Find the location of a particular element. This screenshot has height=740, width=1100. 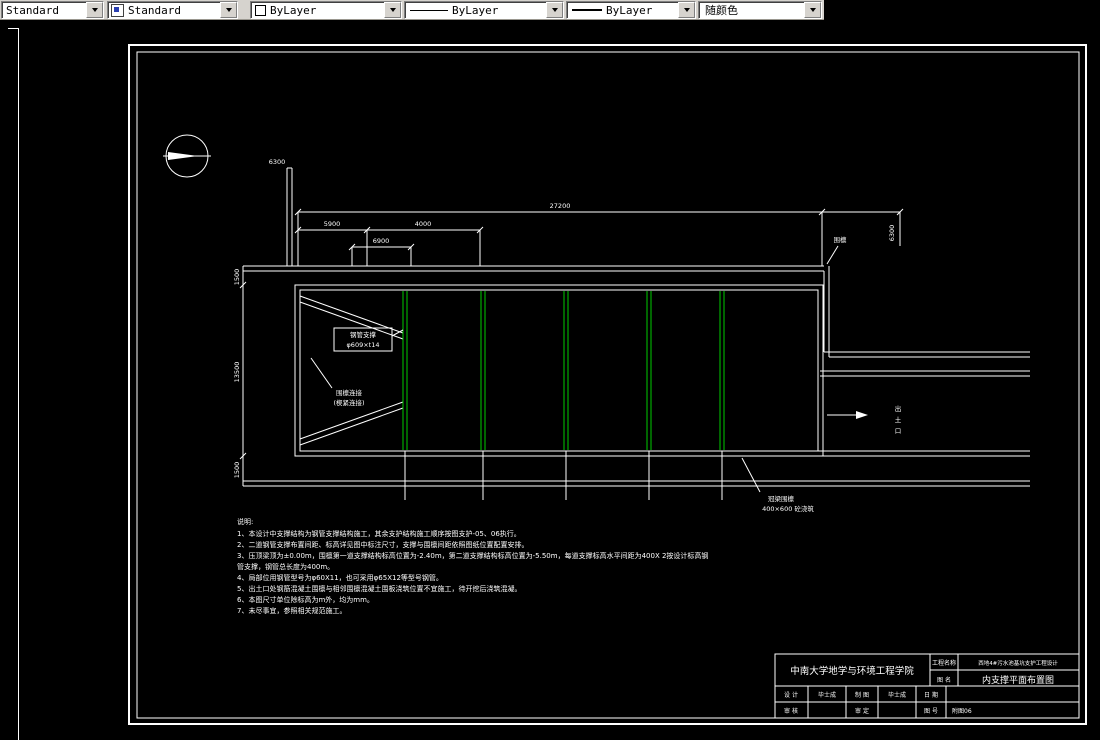

soil-exit-label-char1: 出 is located at coordinates (898, 408).